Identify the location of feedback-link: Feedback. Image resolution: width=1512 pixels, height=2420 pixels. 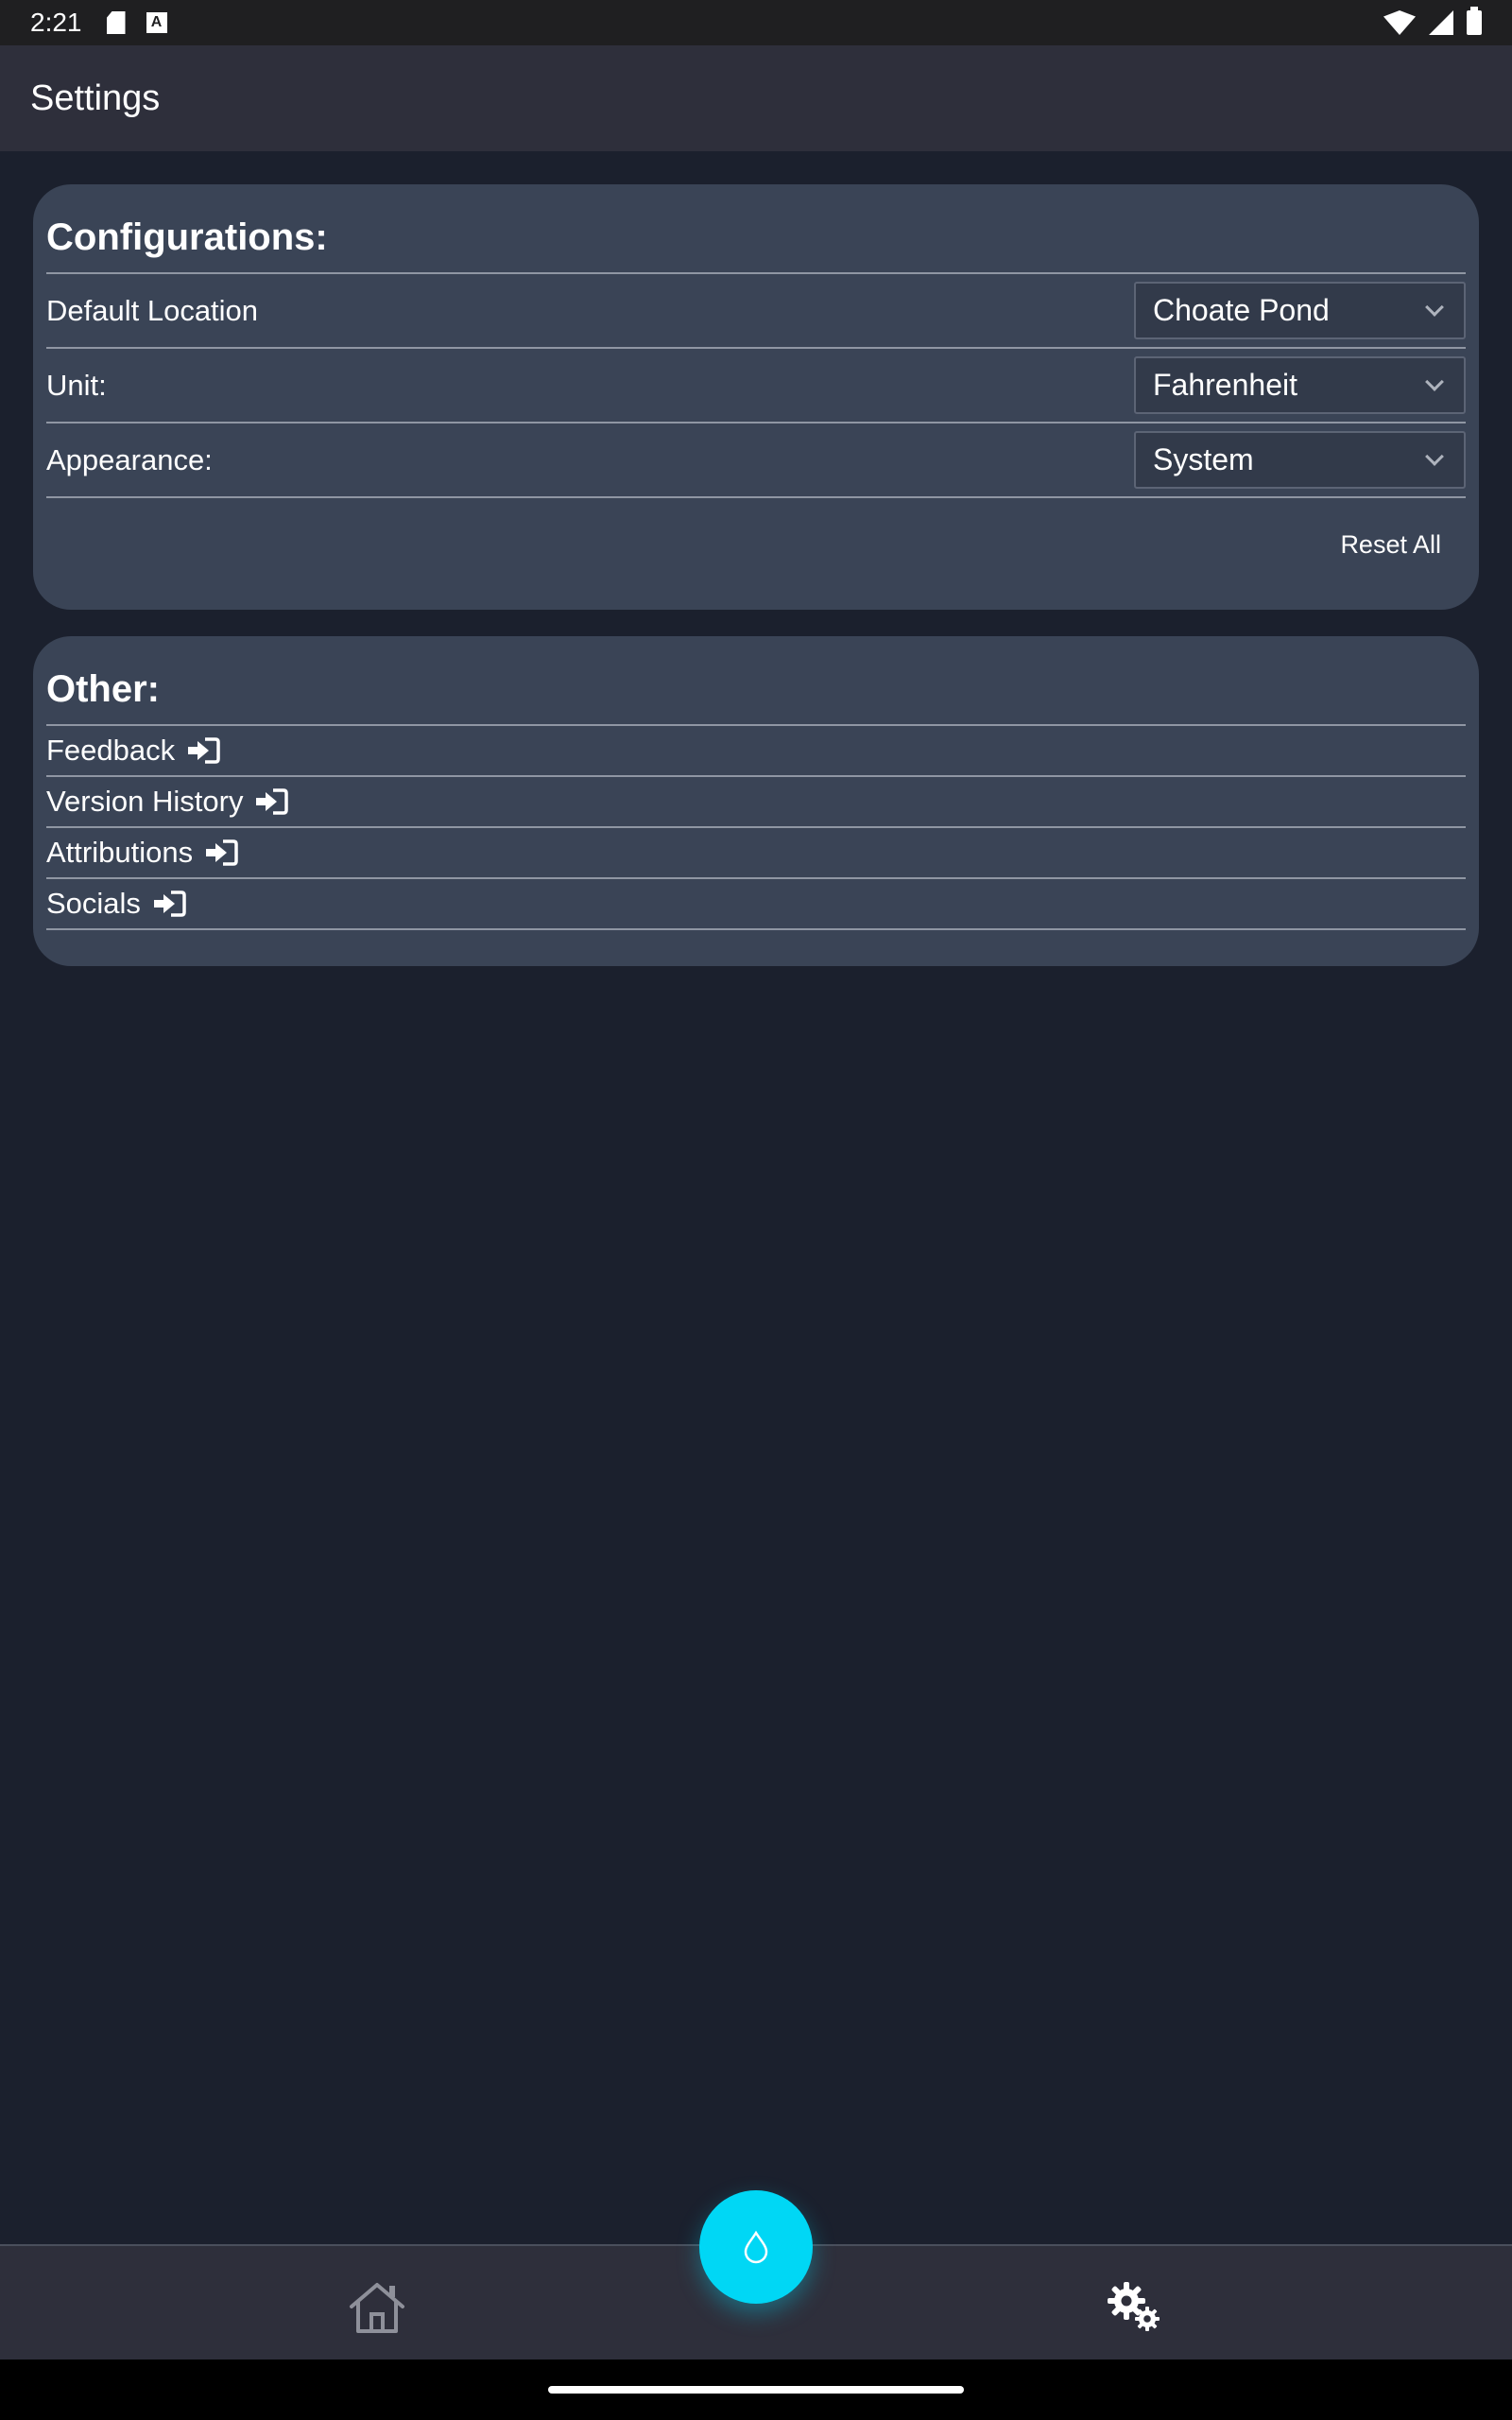
(756, 751).